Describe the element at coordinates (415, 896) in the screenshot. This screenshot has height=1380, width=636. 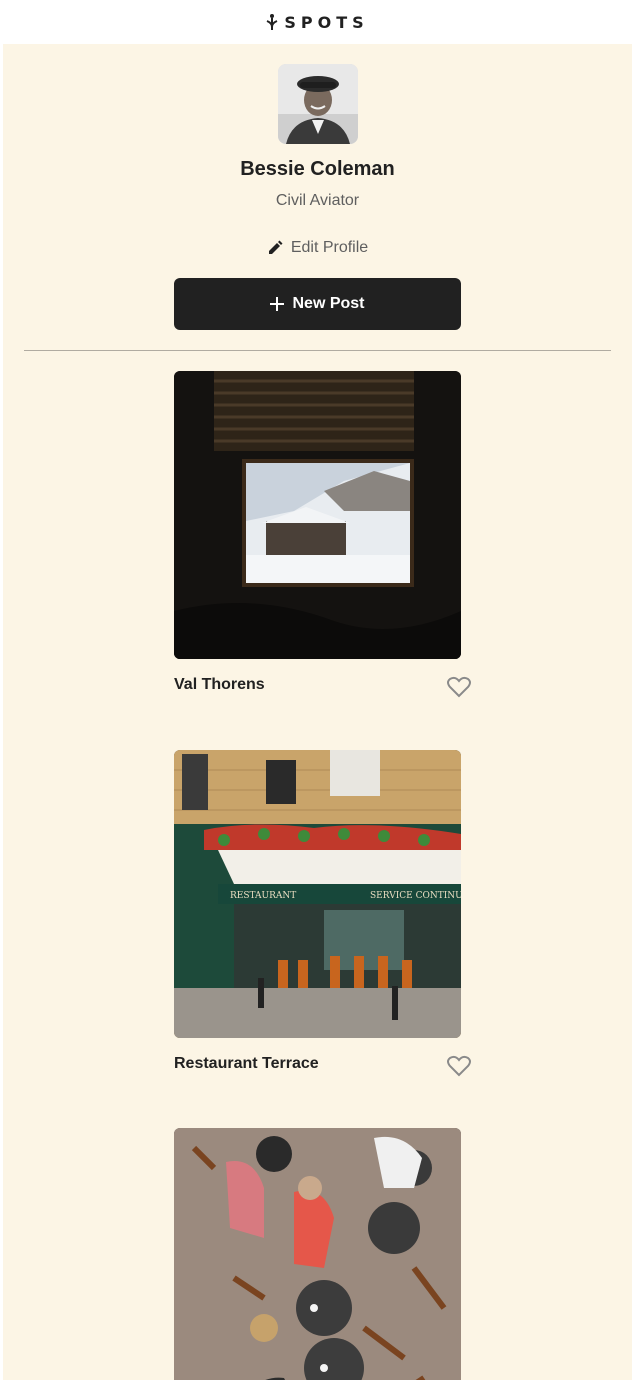
I see `svg-text: SERVICE CONTINU` at that location.